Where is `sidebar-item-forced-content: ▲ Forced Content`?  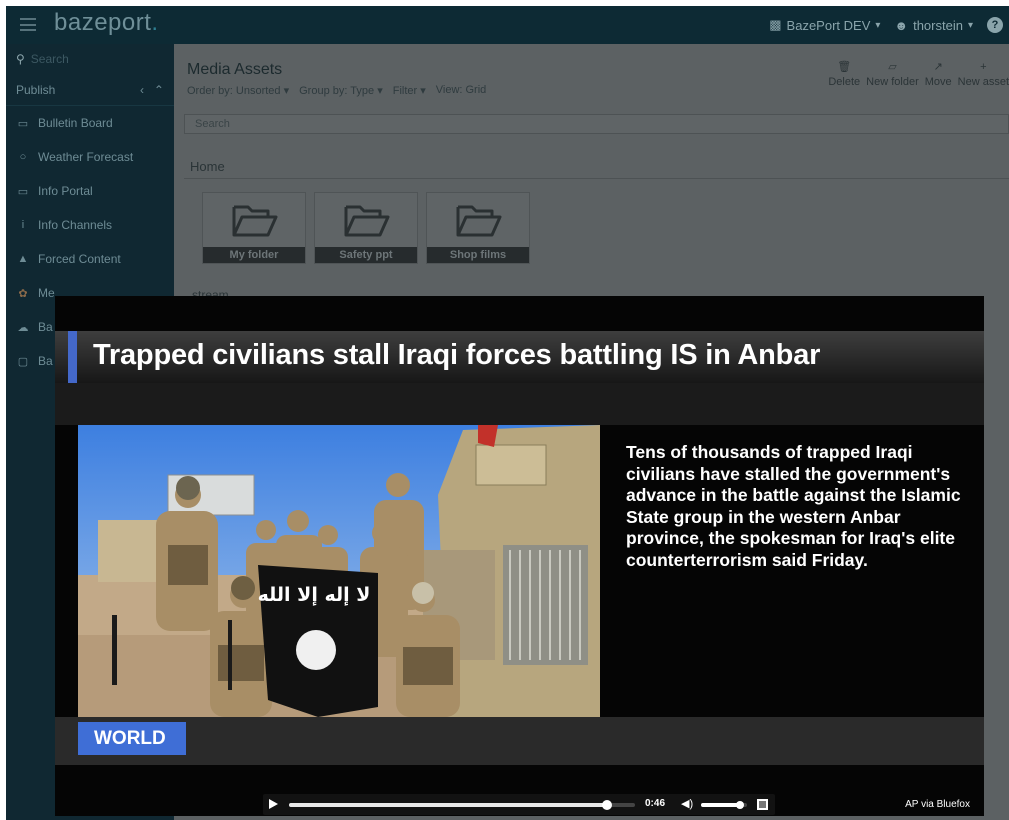
sidebar-item-forced-content: ▲ Forced Content is located at coordinates (90, 259).